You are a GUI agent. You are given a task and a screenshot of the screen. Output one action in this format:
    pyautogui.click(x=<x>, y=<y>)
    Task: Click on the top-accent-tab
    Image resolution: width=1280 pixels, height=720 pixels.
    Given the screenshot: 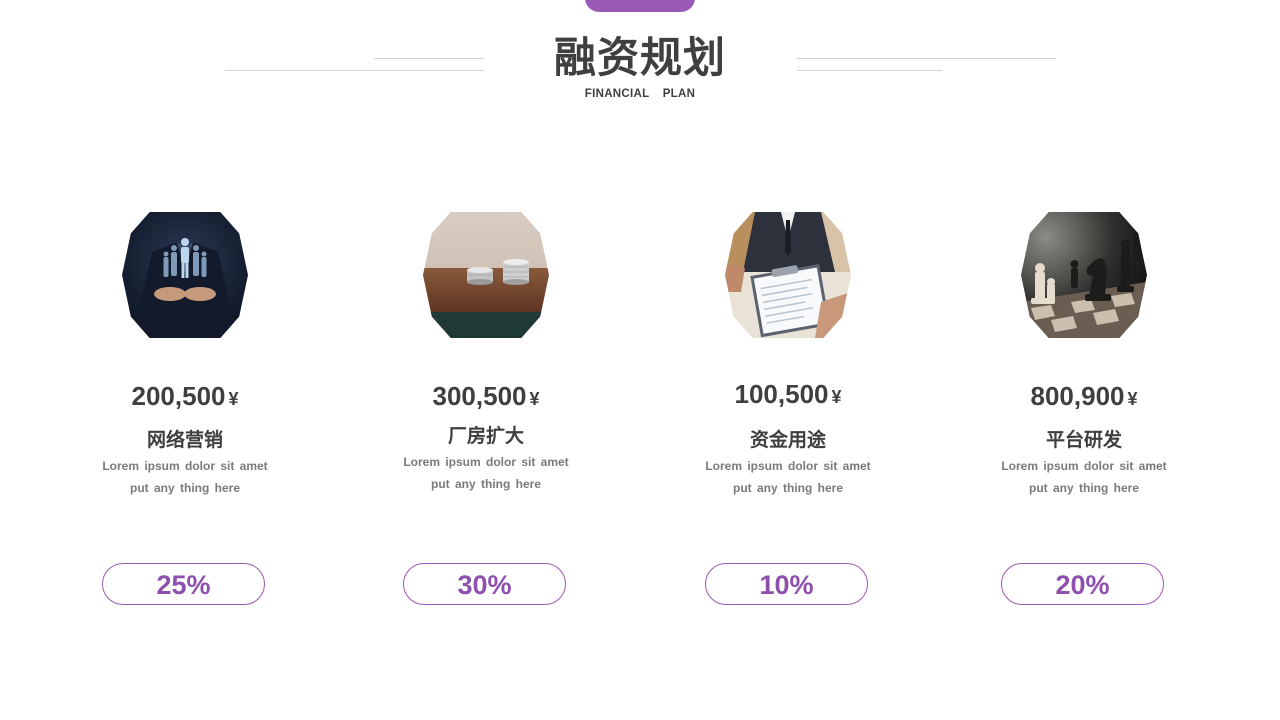 What is the action you would take?
    pyautogui.click(x=640, y=6)
    